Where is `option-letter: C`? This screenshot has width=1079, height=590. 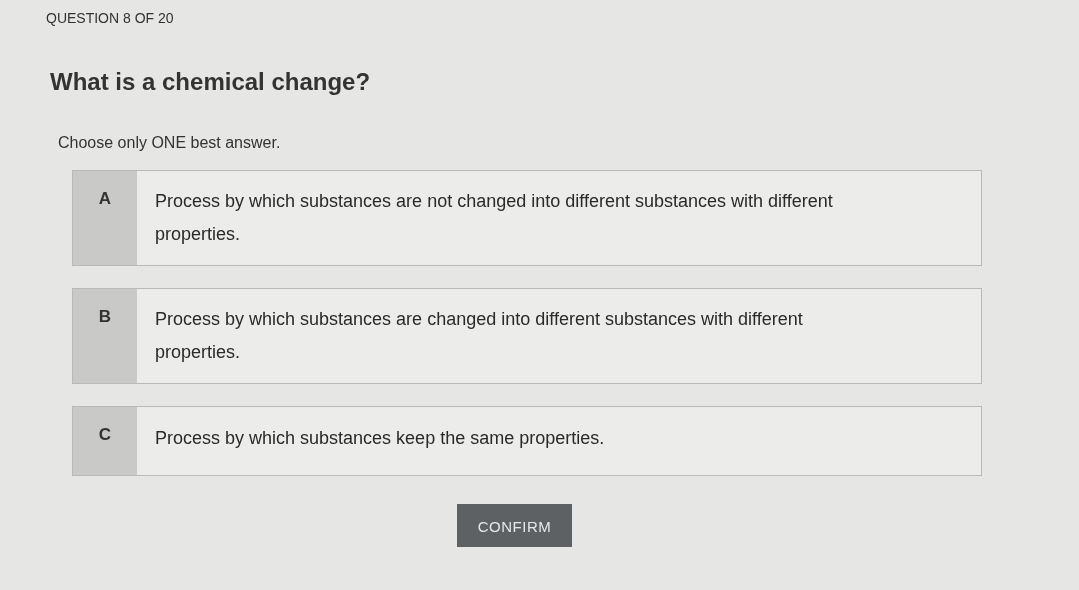 option-letter: C is located at coordinates (105, 441).